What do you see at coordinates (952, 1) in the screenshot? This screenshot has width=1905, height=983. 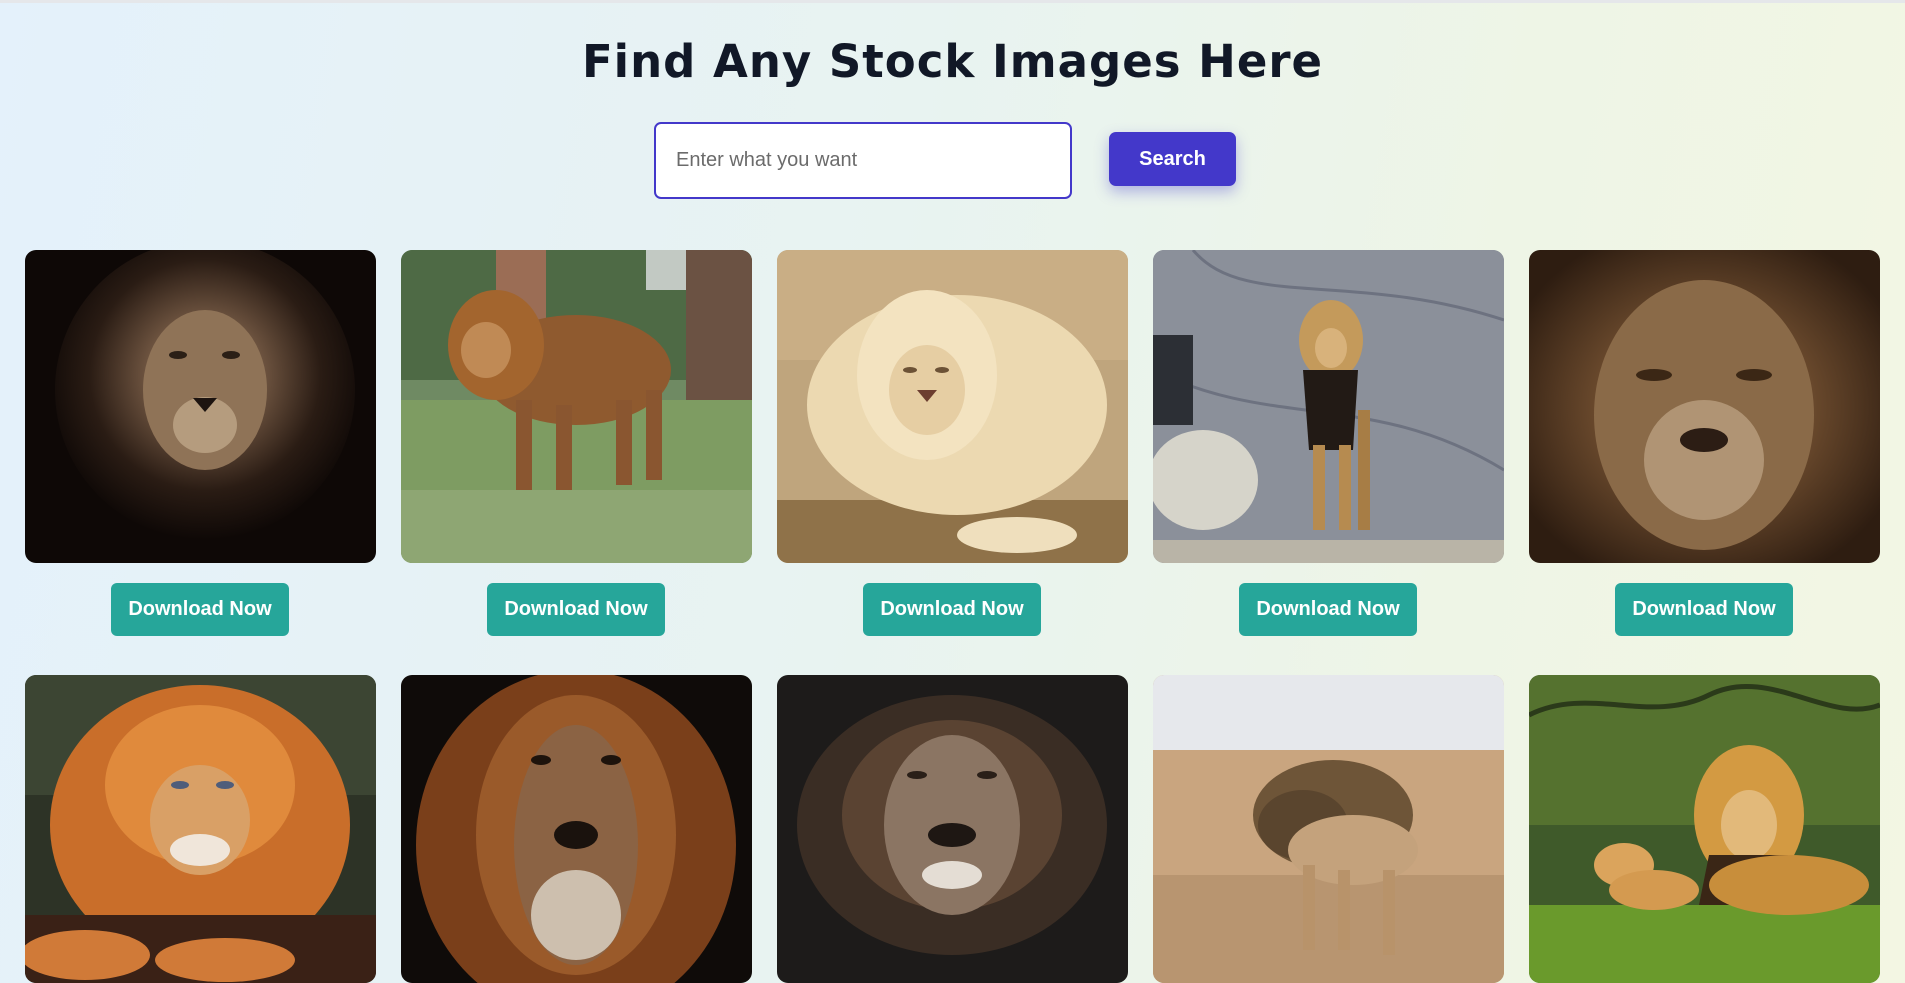 I see `top-divider` at bounding box center [952, 1].